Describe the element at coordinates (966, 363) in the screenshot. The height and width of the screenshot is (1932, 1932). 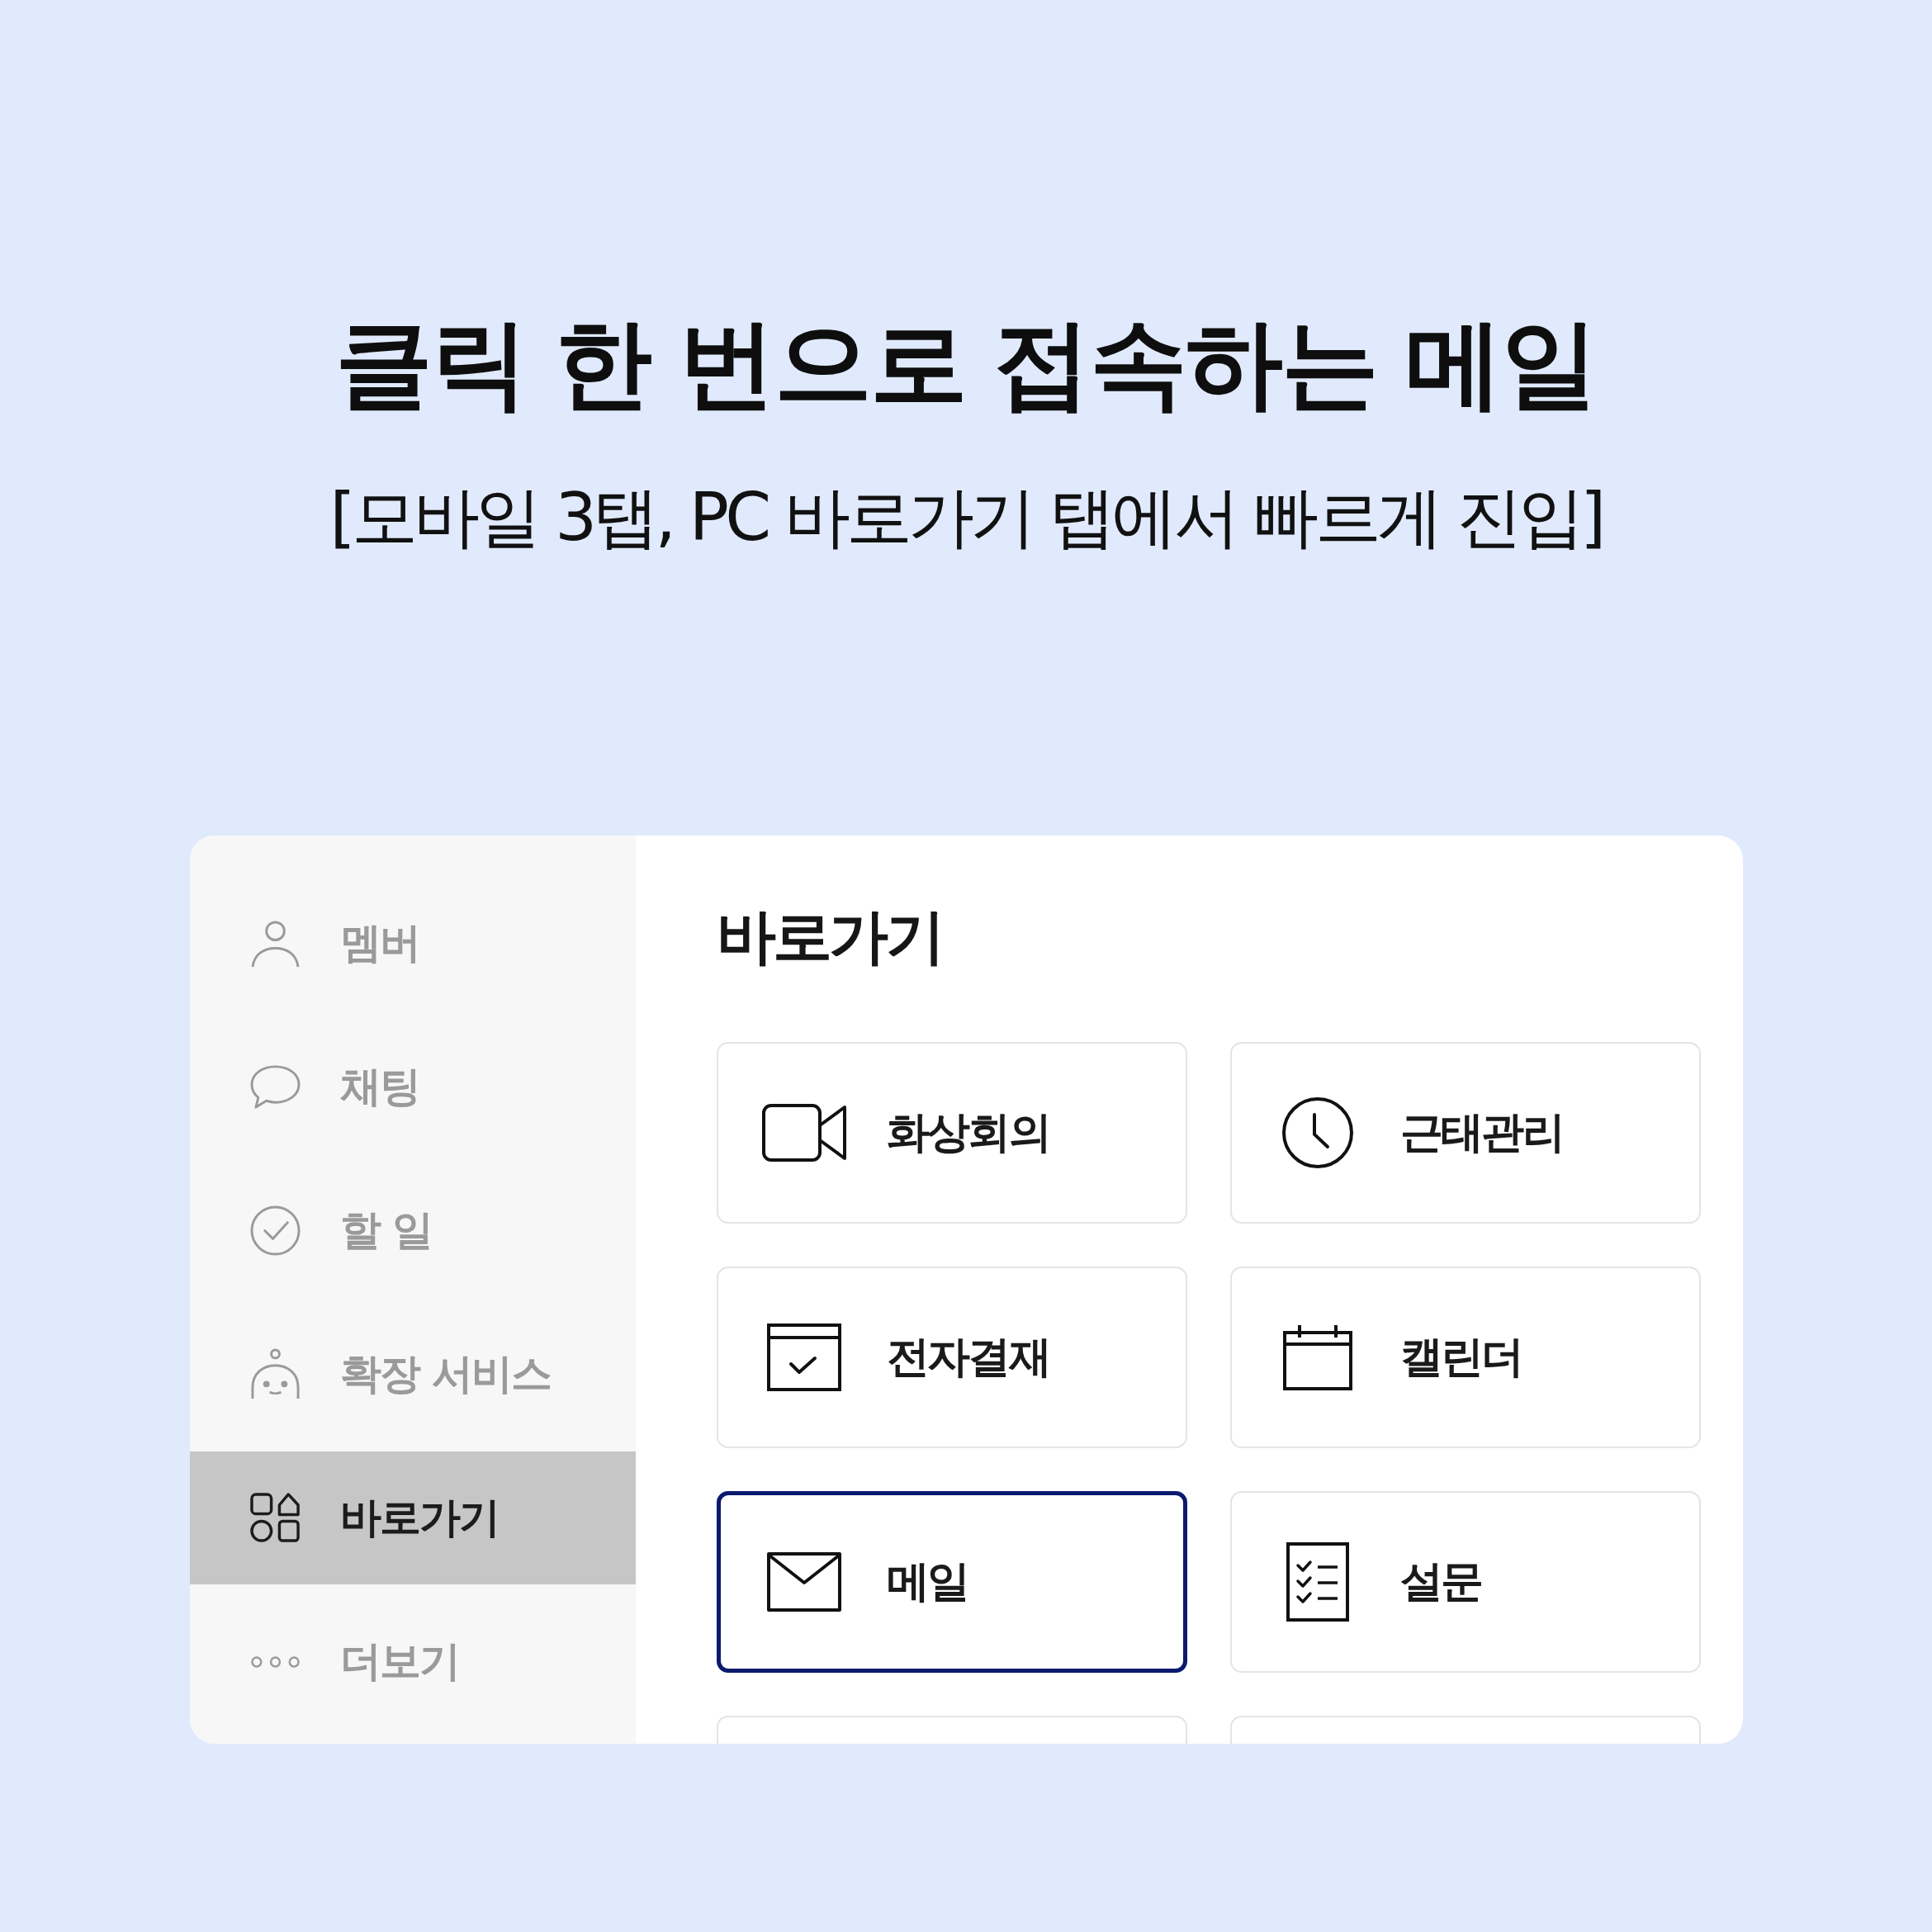
I see `headline: 클릭 한 번으로 접속하는 메일` at that location.